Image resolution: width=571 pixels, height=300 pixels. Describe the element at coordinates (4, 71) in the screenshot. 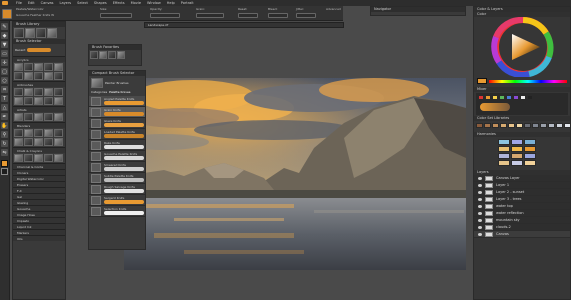

I see `selection-tool-icon: ▢` at that location.